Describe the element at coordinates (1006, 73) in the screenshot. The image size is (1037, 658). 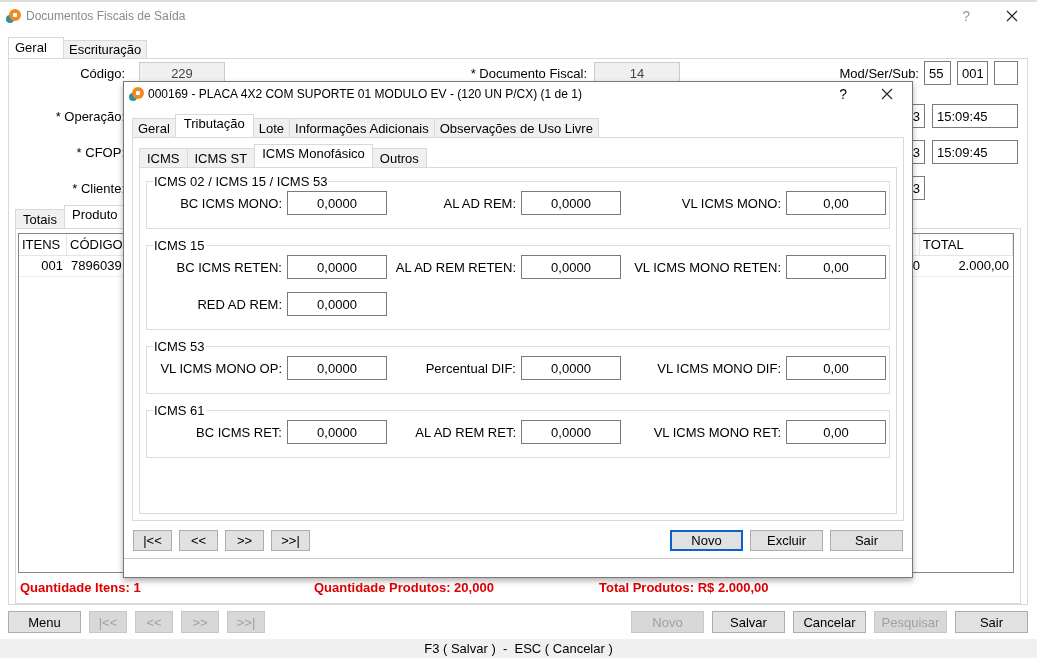
I see `input-field` at that location.